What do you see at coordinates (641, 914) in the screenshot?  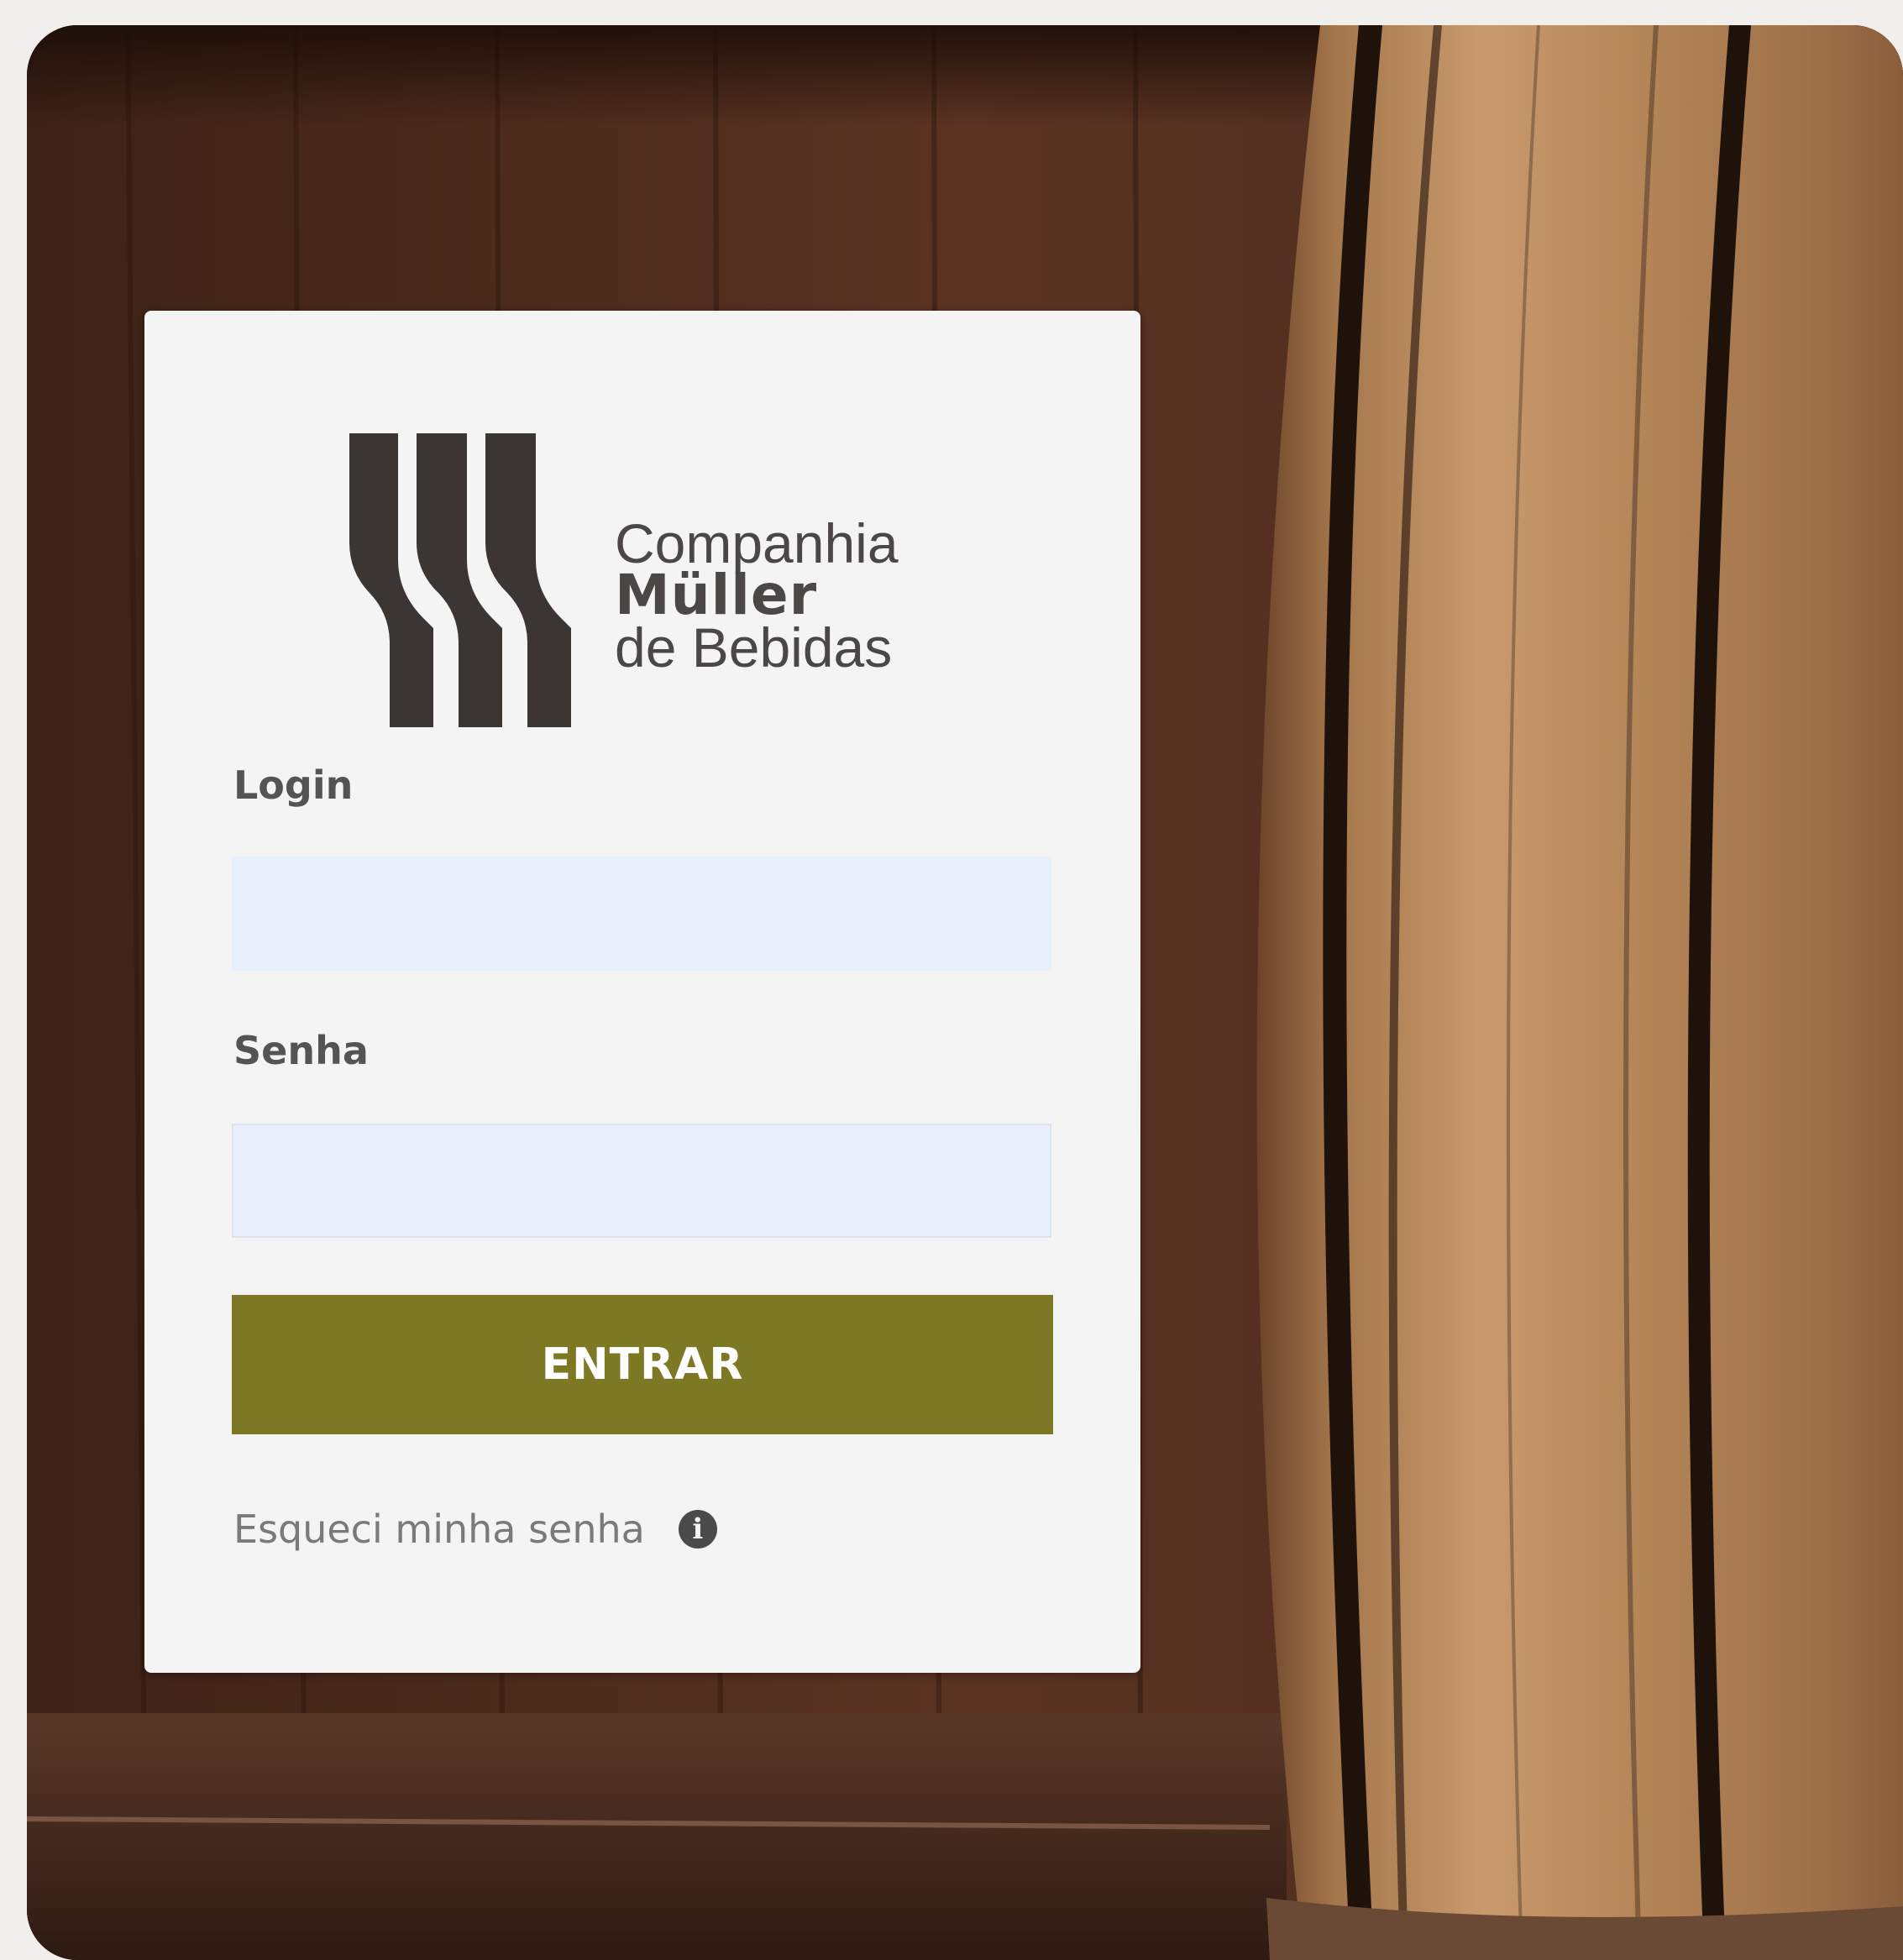 I see `login-input` at bounding box center [641, 914].